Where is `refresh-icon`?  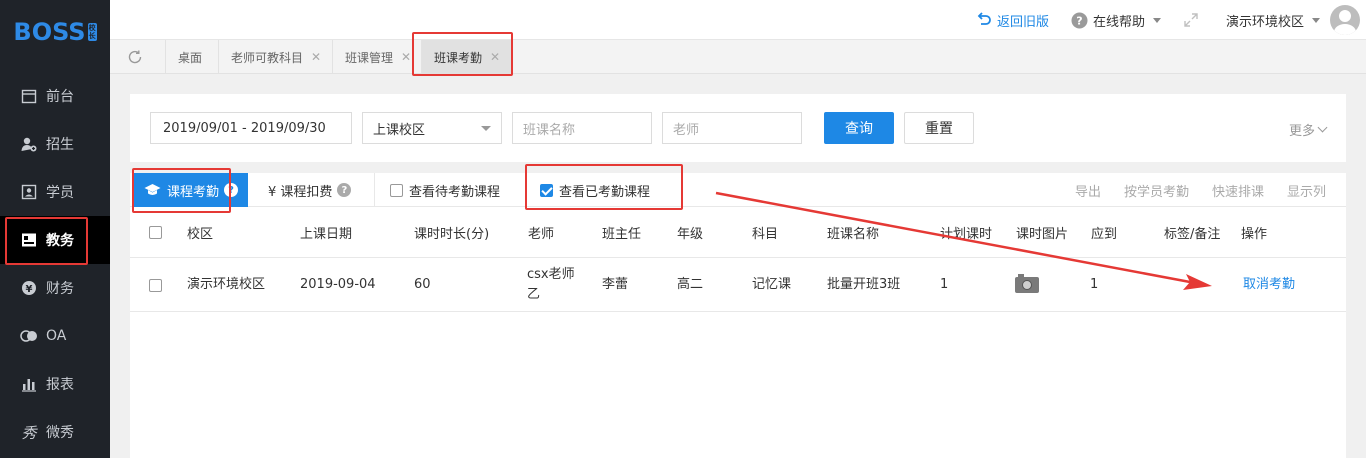 refresh-icon is located at coordinates (135, 57).